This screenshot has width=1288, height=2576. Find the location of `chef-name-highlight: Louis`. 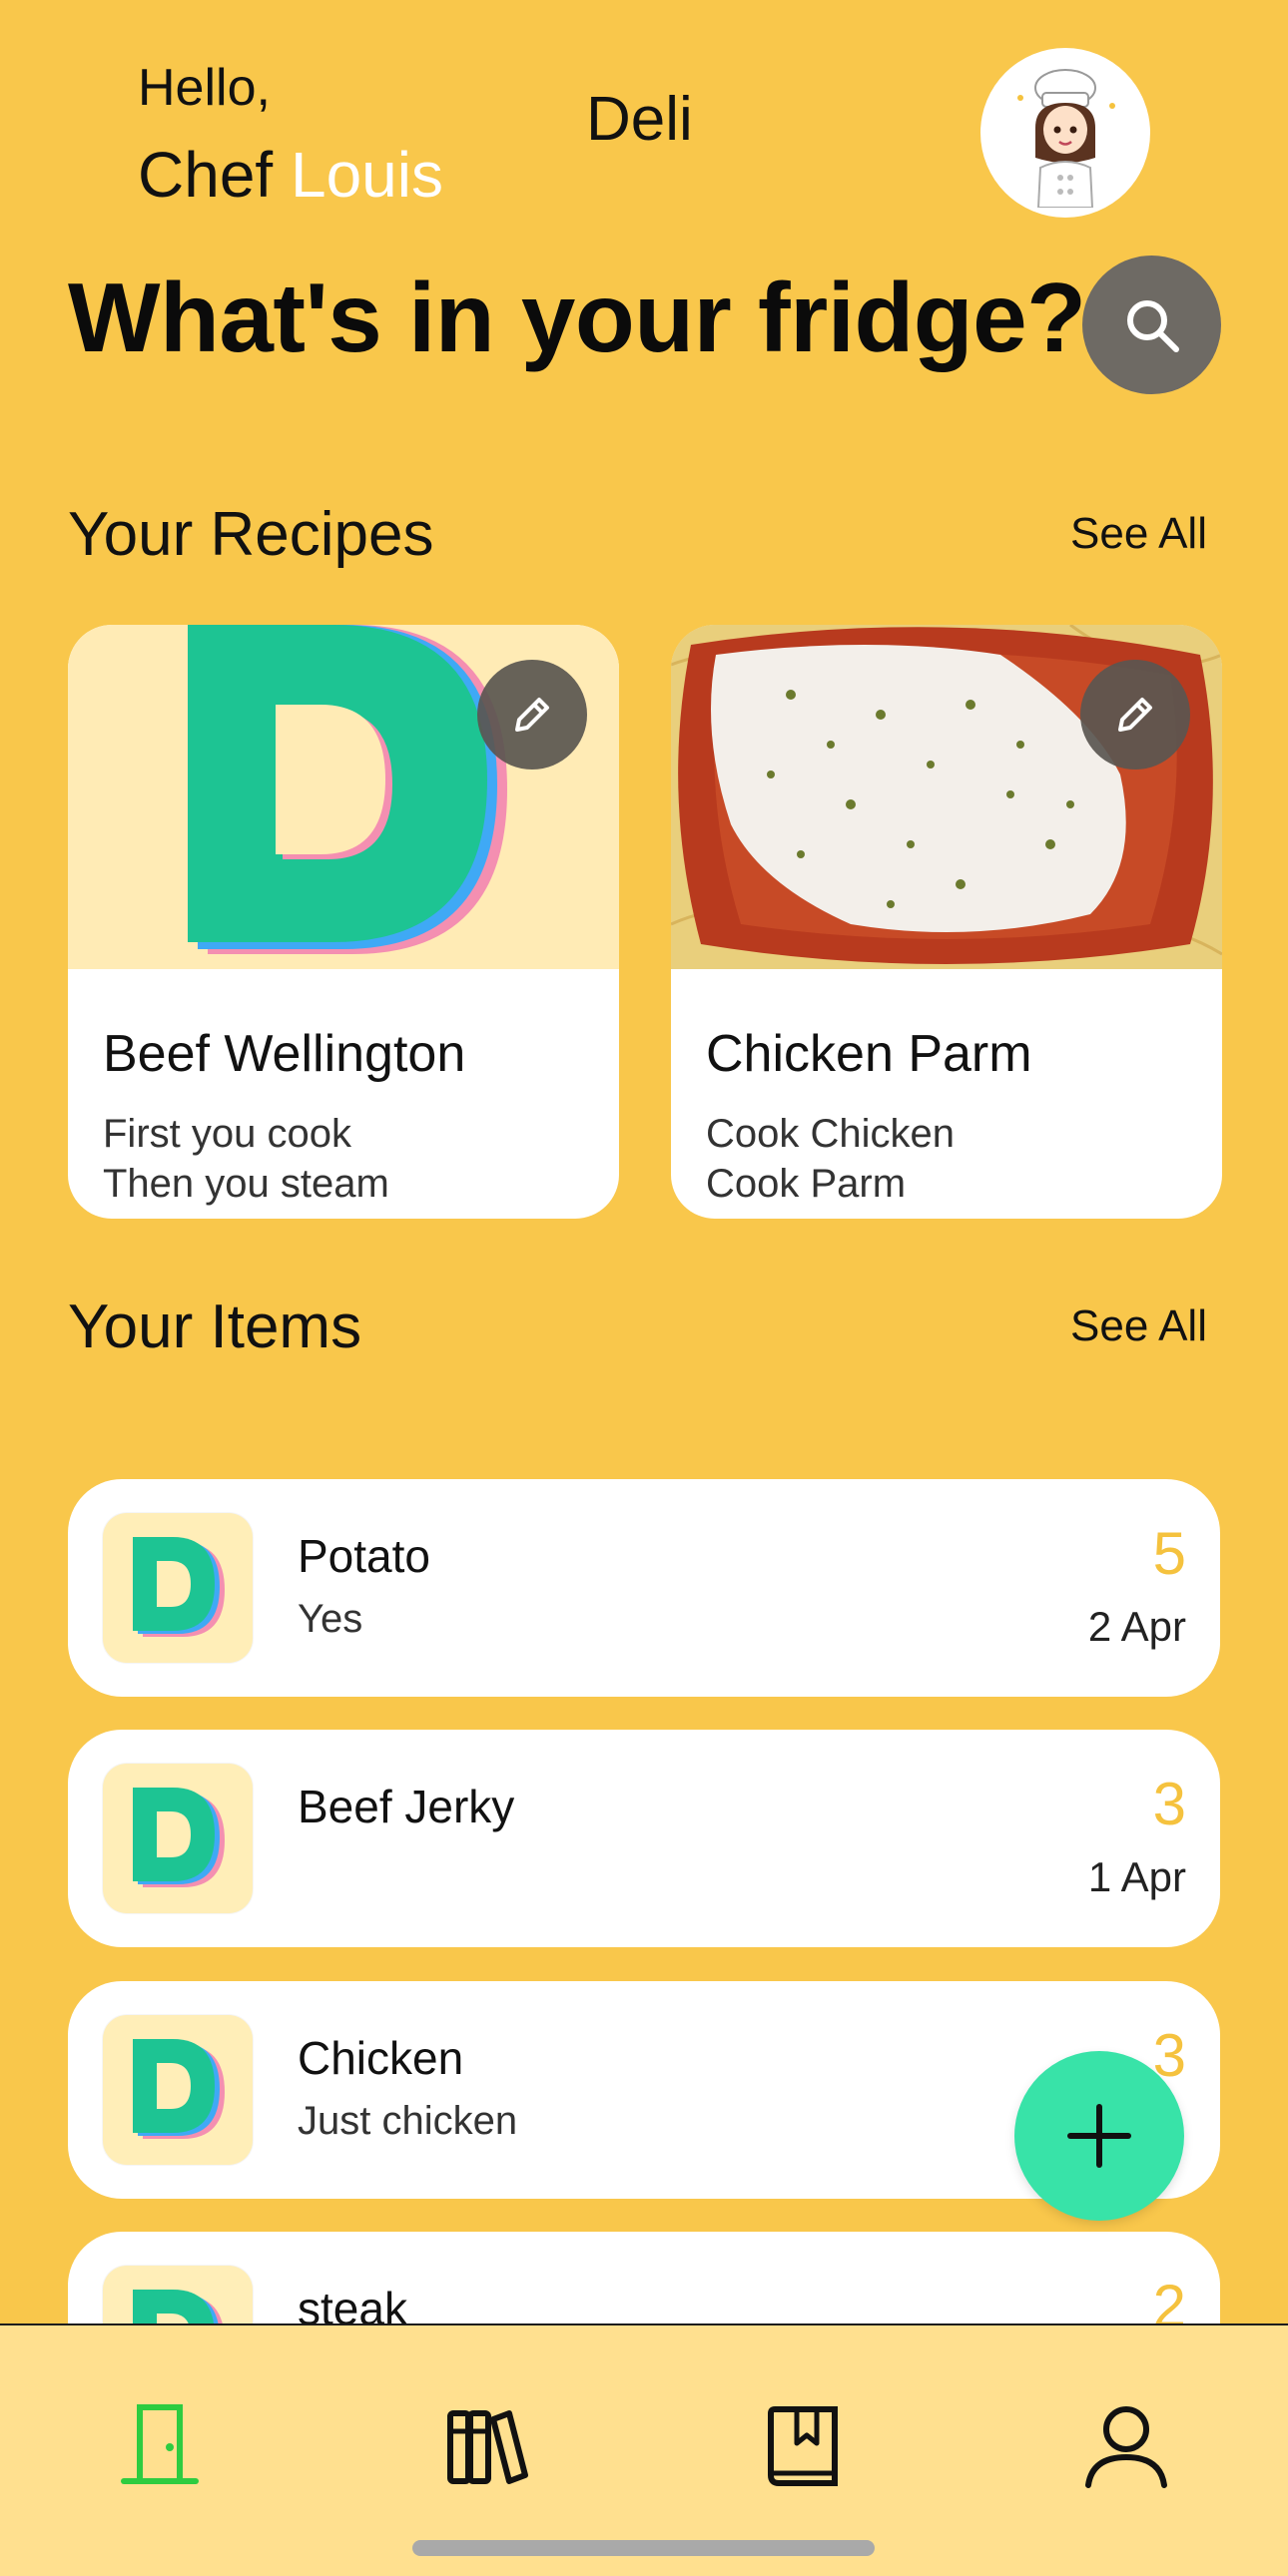

chef-name-highlight: Louis is located at coordinates (366, 175).